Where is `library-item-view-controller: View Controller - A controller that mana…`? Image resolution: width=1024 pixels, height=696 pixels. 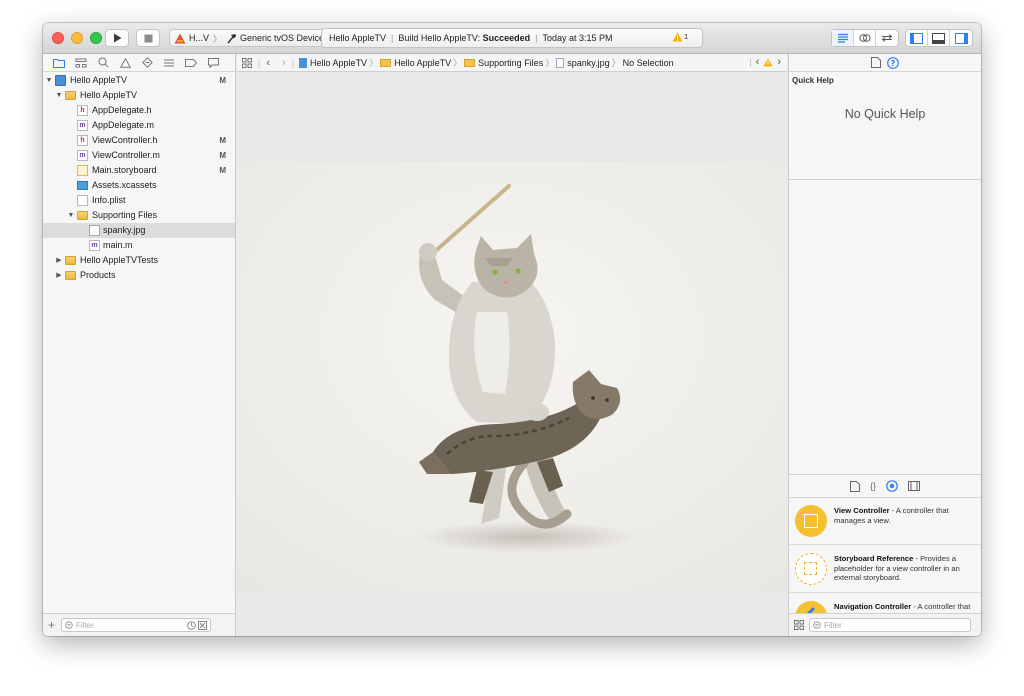 library-item-view-controller: View Controller - A controller that mana… is located at coordinates (885, 521).